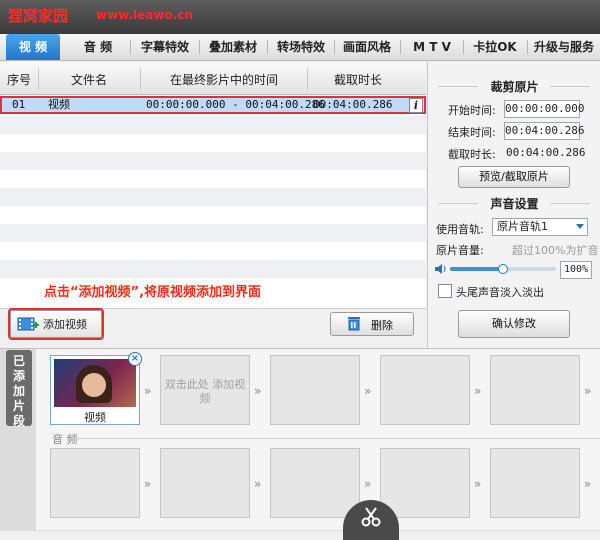  Describe the element at coordinates (144, 15) in the screenshot. I see `watermark-url: www.leawo.cn` at that location.